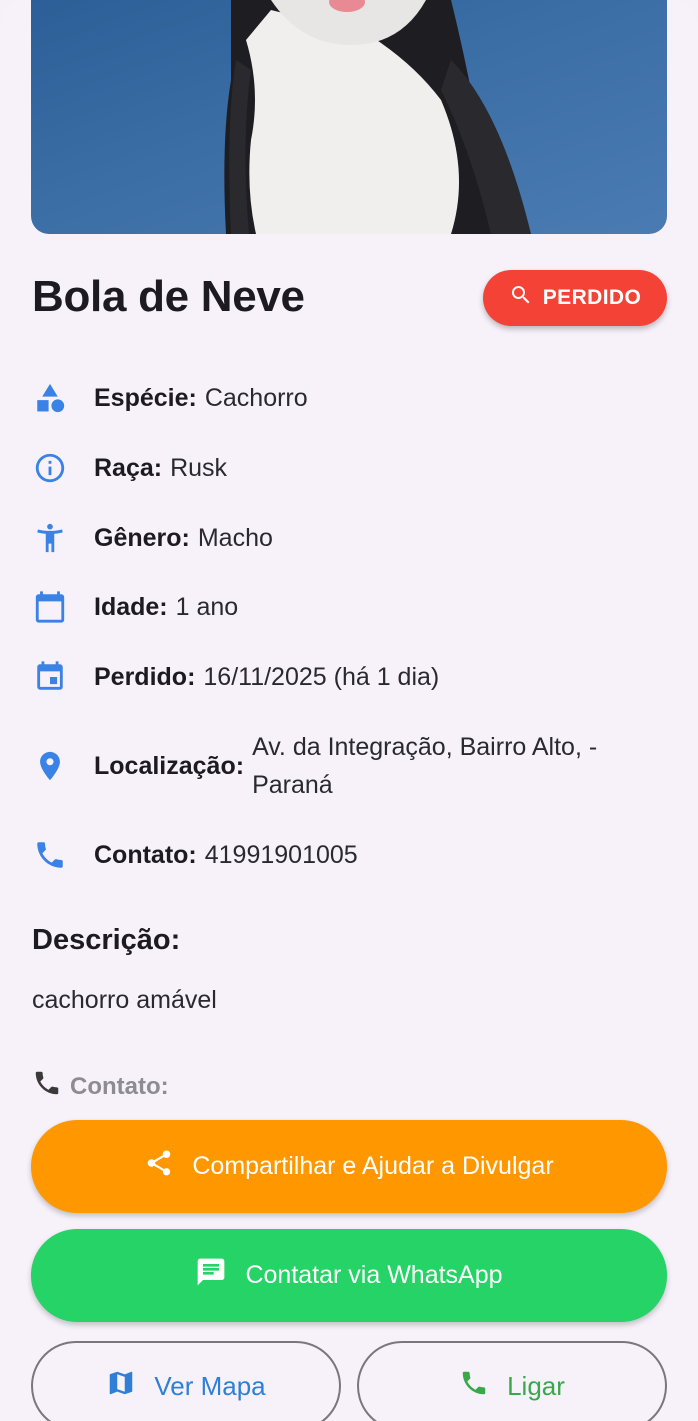 The image size is (698, 1421). I want to click on call-icon, so click(474, 1386).